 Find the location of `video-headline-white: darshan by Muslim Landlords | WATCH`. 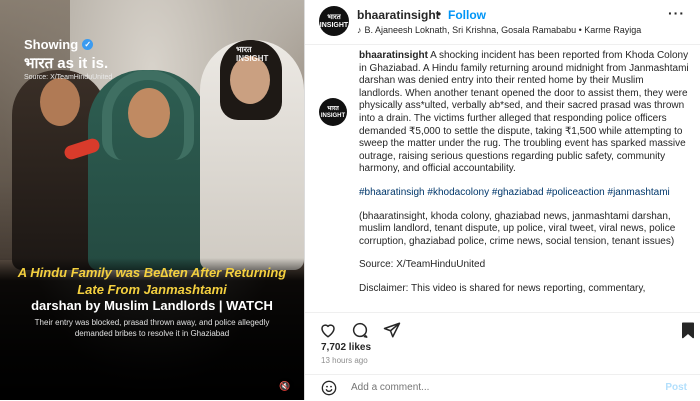

video-headline-white: darshan by Muslim Landlords | WATCH is located at coordinates (152, 305).